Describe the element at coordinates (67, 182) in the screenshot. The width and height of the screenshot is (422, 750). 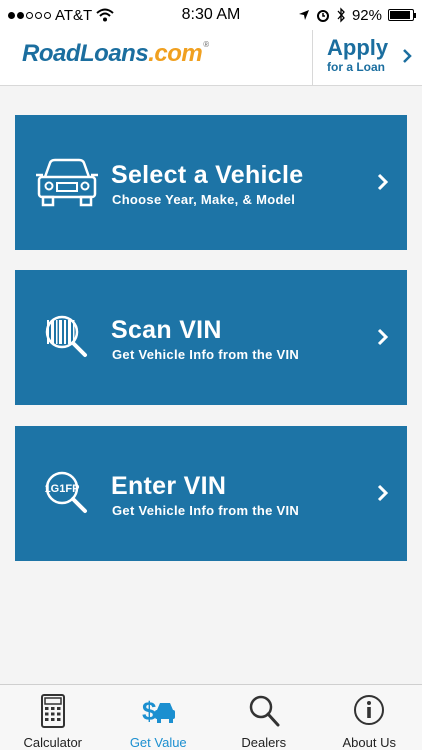
I see `car-icon` at that location.